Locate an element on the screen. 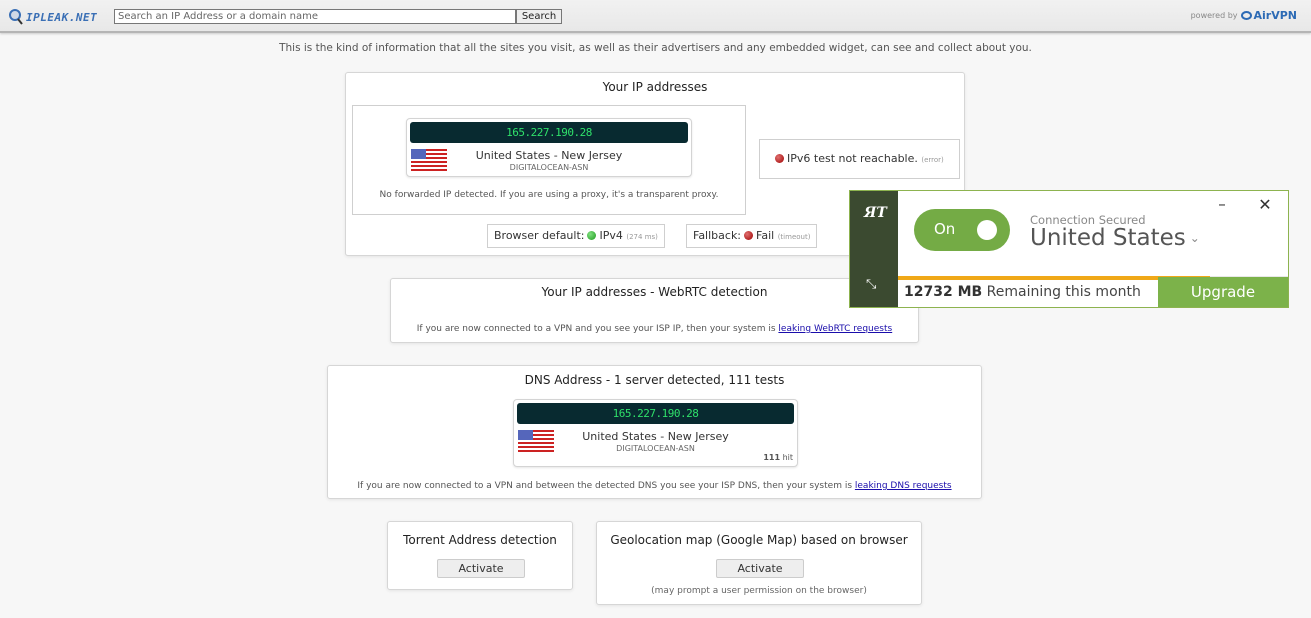  site-logo: IPLEAK.NET is located at coordinates (52, 17).